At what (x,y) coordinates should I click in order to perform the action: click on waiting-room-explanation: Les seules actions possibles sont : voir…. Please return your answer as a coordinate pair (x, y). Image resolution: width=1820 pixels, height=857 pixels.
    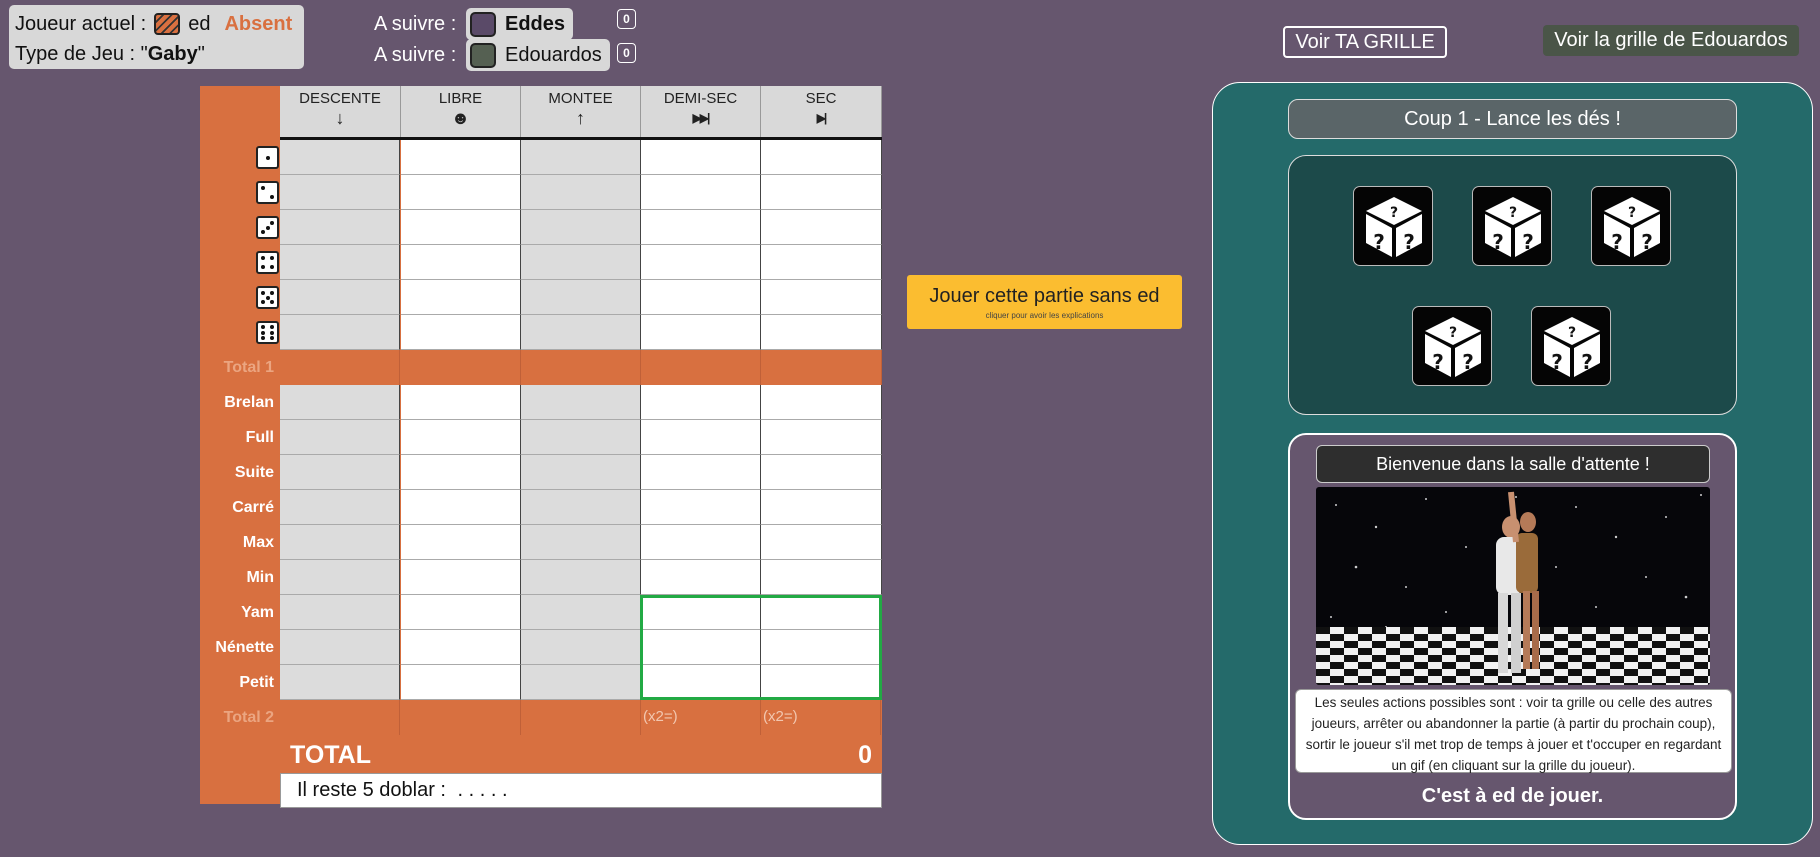
    Looking at the image, I should click on (1513, 731).